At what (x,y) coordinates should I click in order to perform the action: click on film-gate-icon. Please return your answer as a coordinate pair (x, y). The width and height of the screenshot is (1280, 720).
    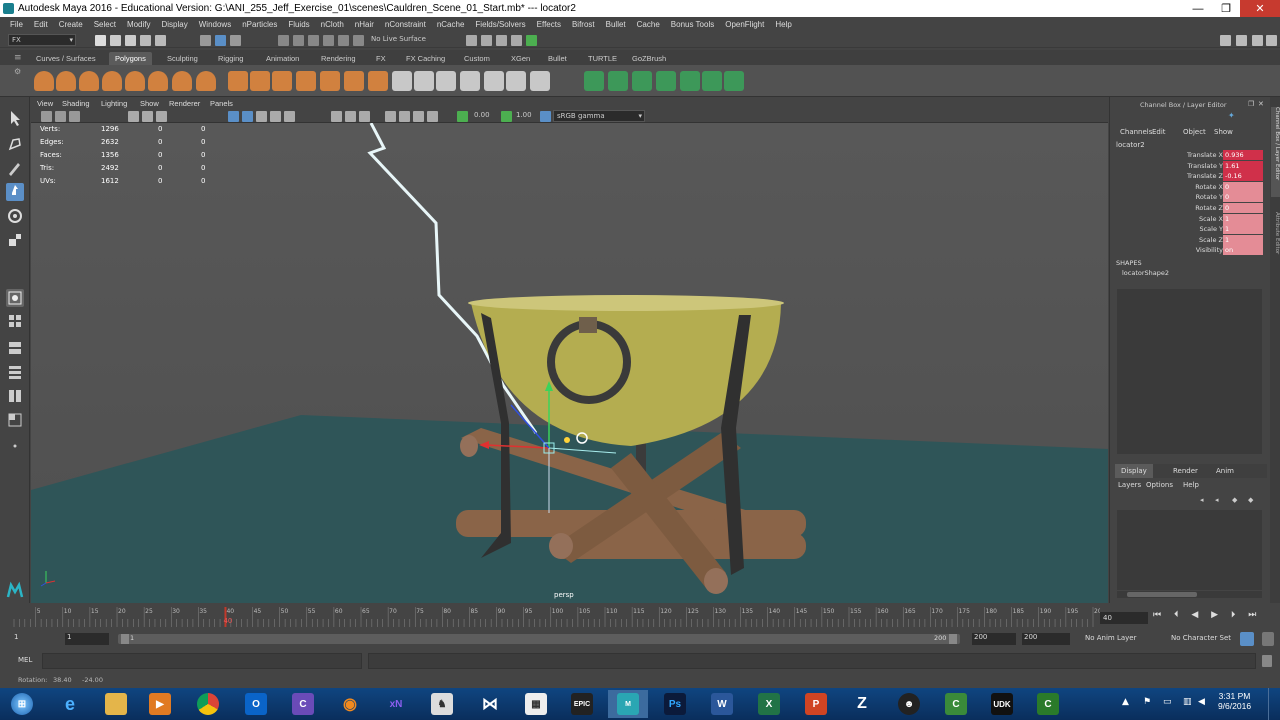
    Looking at the image, I should click on (147, 116).